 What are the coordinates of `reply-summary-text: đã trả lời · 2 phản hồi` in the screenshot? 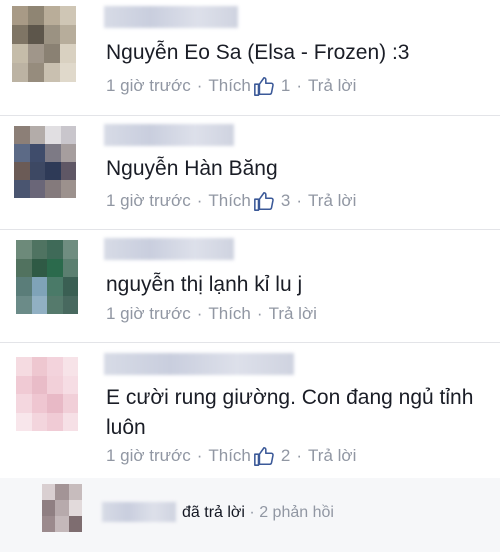 It's located at (258, 513).